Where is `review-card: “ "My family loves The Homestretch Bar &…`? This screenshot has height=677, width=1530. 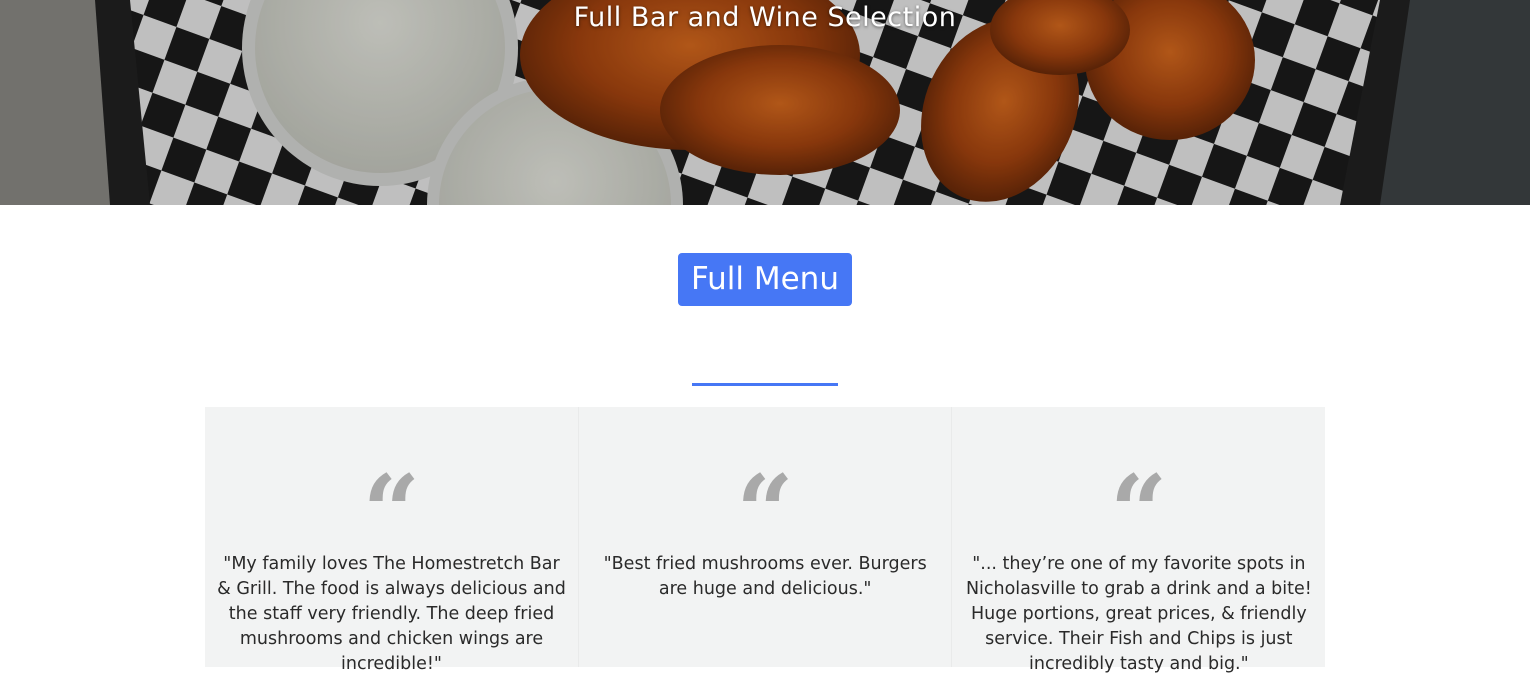
review-card: “ "My family loves The Homestretch Bar &… is located at coordinates (392, 540).